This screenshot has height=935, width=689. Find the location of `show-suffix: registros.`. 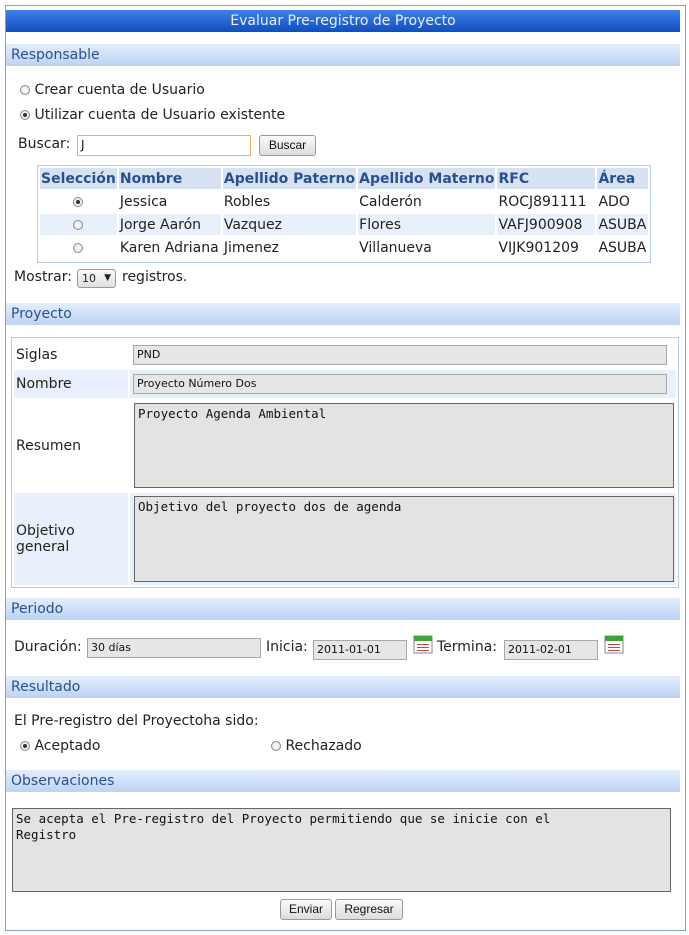

show-suffix: registros. is located at coordinates (155, 277).